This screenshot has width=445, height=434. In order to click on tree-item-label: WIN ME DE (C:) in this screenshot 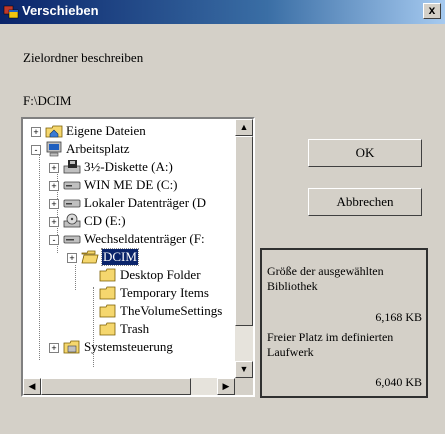, I will do `click(131, 184)`.